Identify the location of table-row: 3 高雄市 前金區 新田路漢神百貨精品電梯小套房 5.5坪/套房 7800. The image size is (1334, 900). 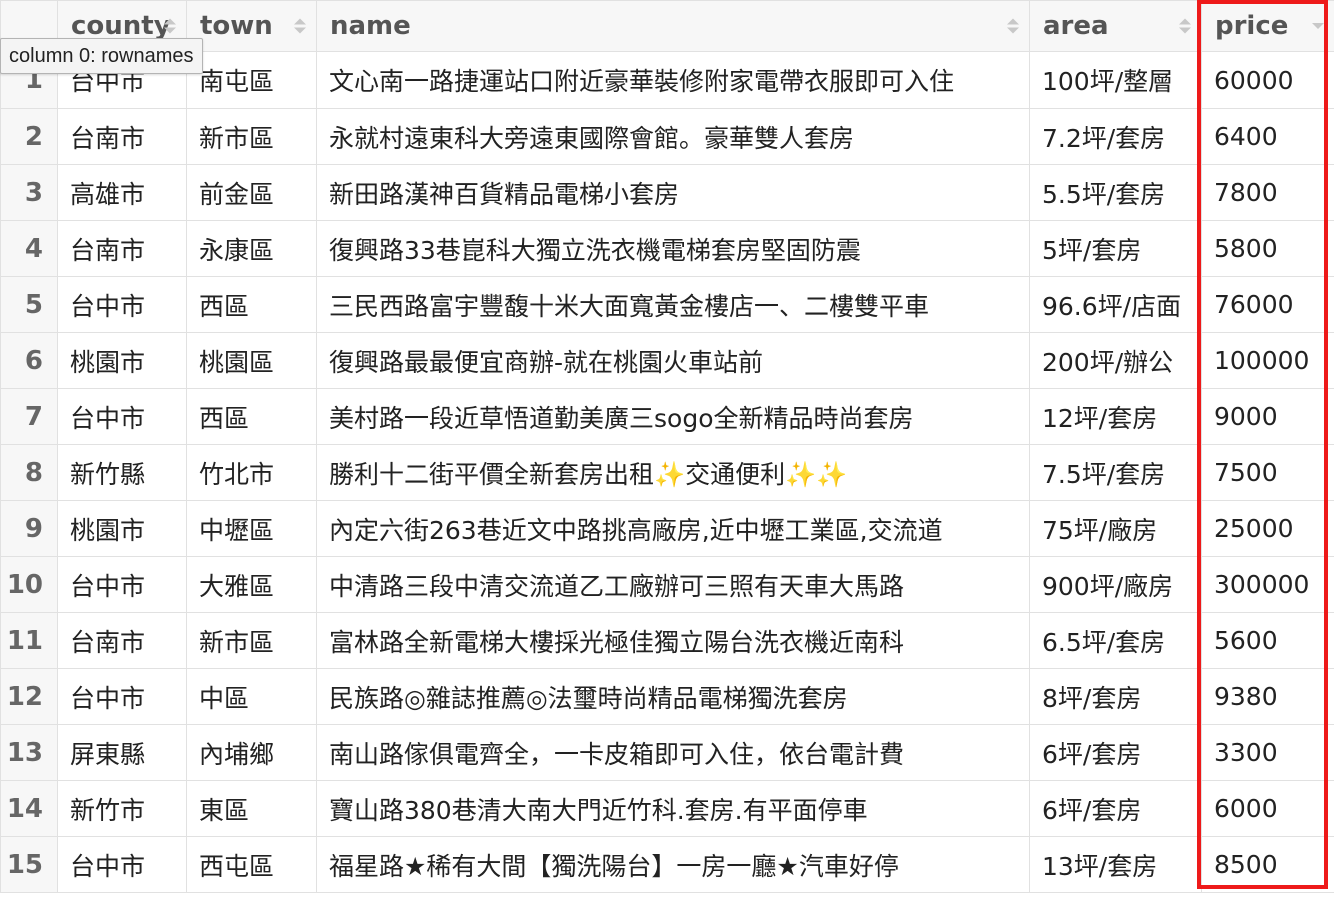
(667, 192).